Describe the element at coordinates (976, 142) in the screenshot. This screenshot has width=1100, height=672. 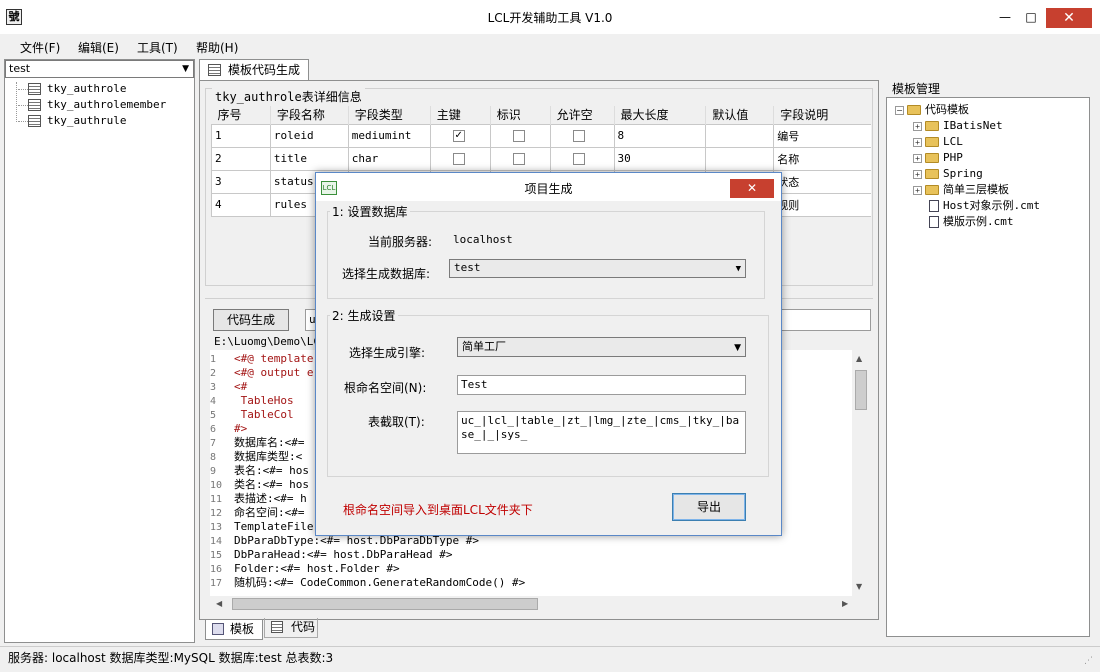
I see `template-folder: + LCL` at that location.